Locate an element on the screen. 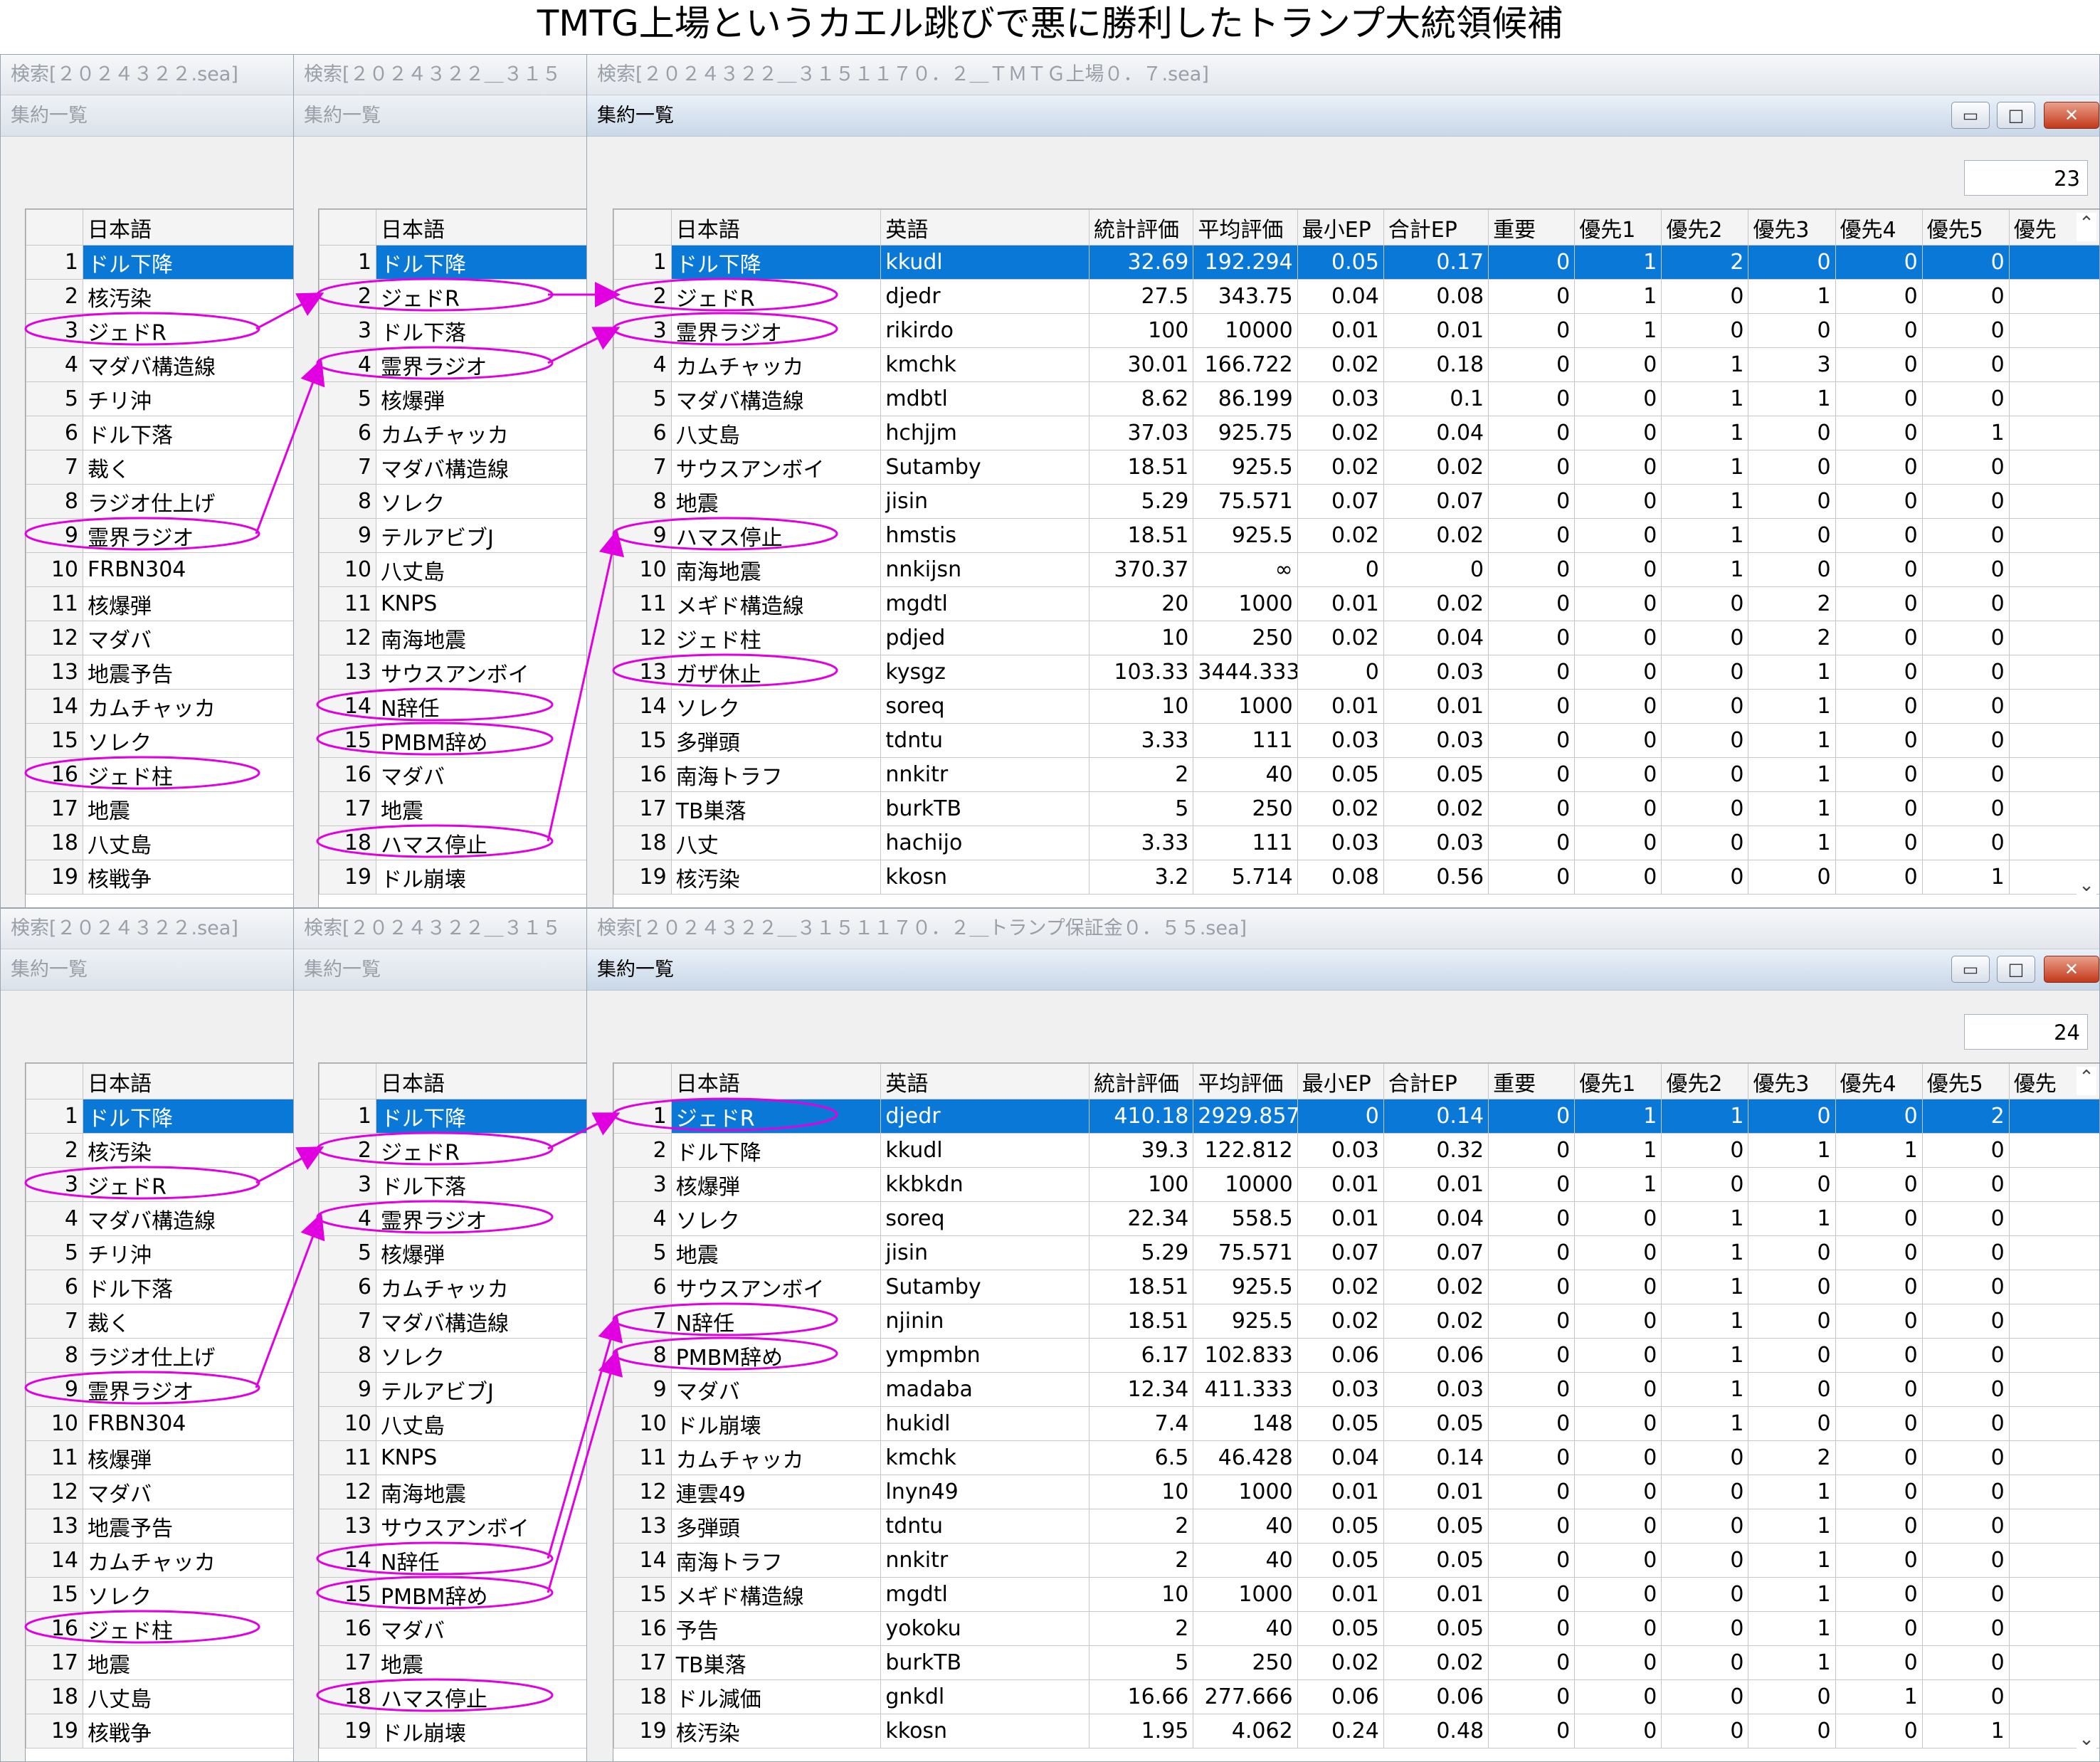 This screenshot has height=1762, width=2100. table-row: 6八丈島hchjjm37.03925.750.020.04001001 is located at coordinates (1357, 433).